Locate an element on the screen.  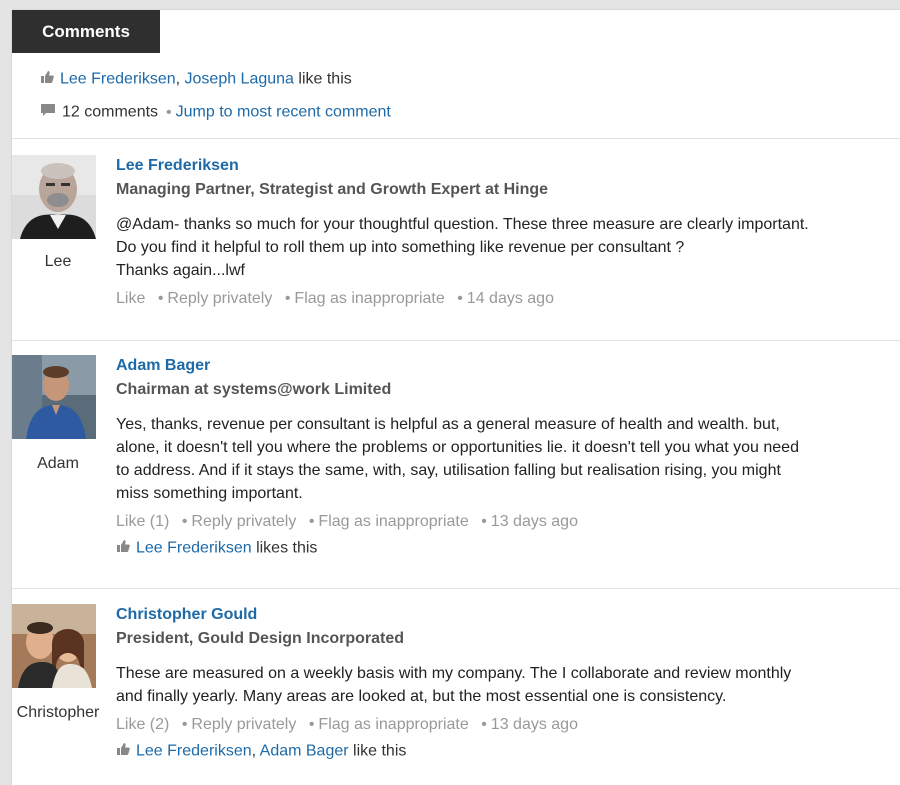
like-button: Like is located at coordinates (130, 298).